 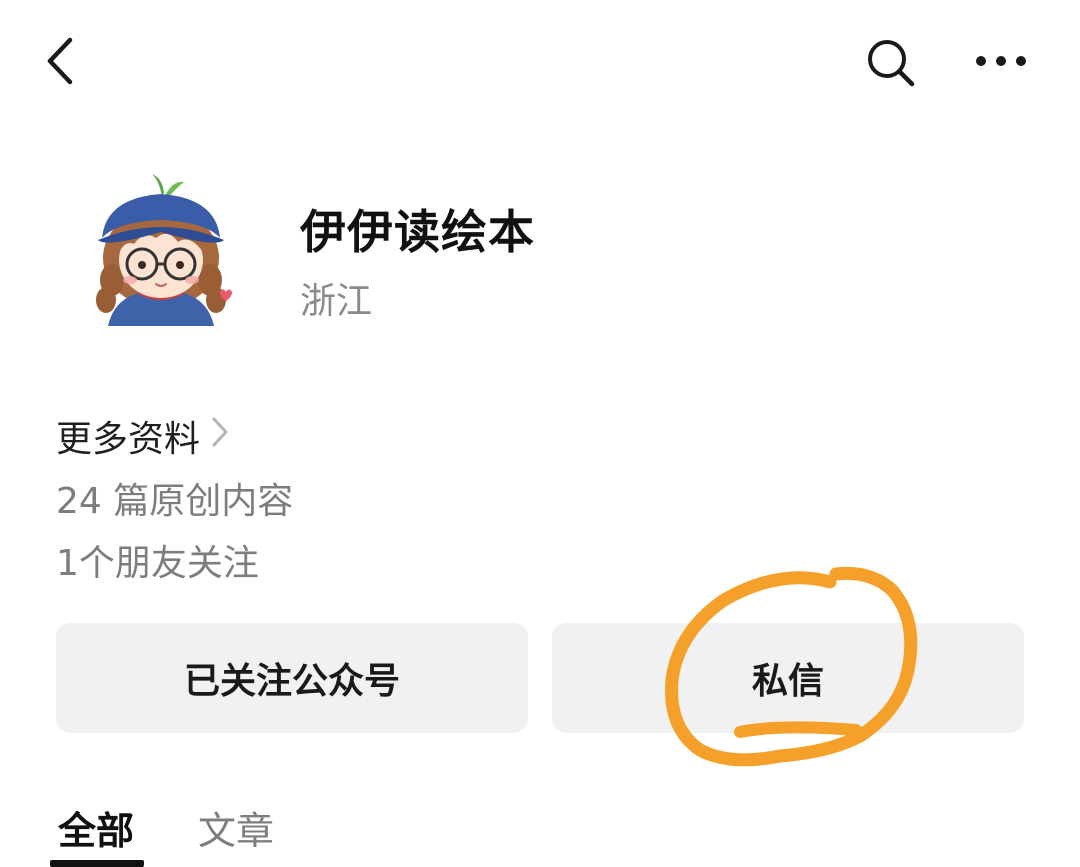 I want to click on more-info-link: 更多资料, so click(x=143, y=436).